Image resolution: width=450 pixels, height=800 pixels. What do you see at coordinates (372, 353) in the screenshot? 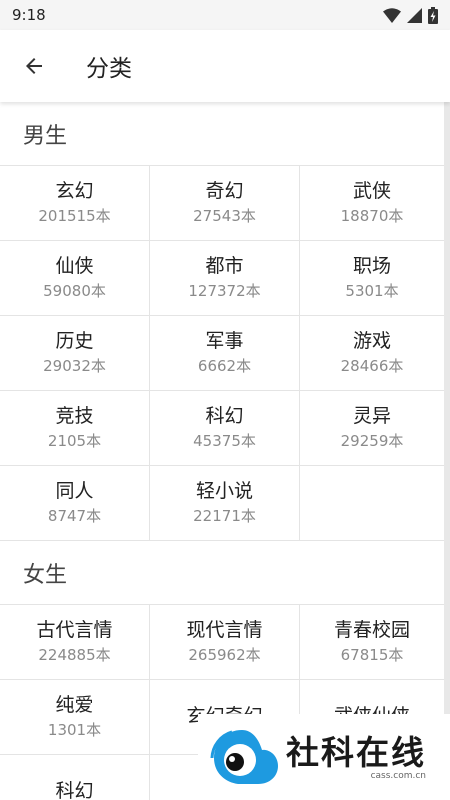
I see `category-item: 游戏 28466本` at bounding box center [372, 353].